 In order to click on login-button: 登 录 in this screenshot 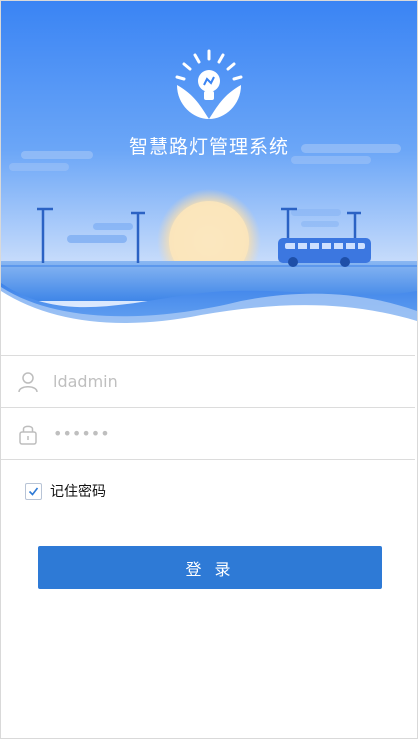, I will do `click(210, 567)`.